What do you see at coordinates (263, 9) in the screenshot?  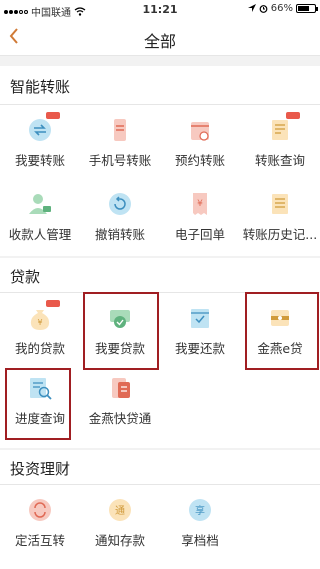 I see `alarm-icon` at bounding box center [263, 9].